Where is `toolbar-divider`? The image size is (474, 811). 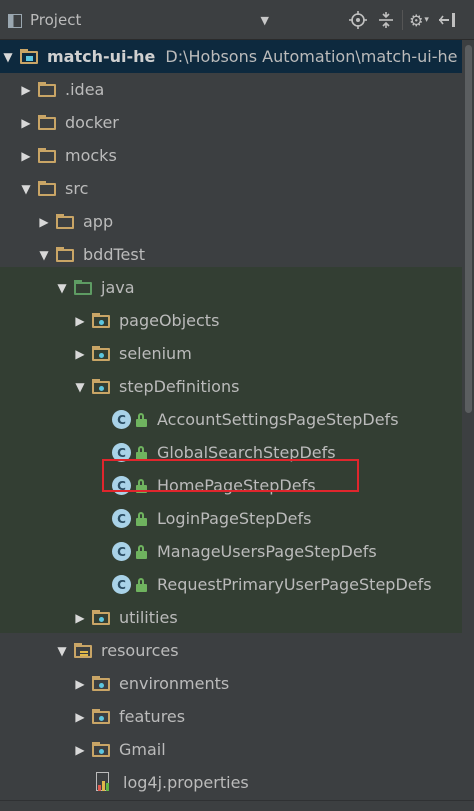 toolbar-divider is located at coordinates (402, 20).